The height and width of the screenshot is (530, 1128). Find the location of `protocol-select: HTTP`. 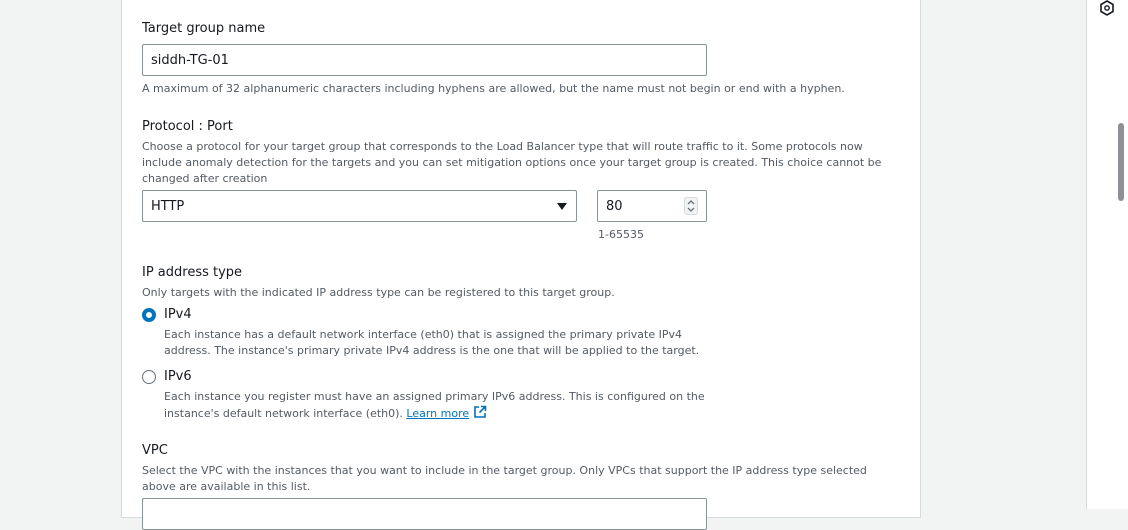

protocol-select: HTTP is located at coordinates (359, 206).